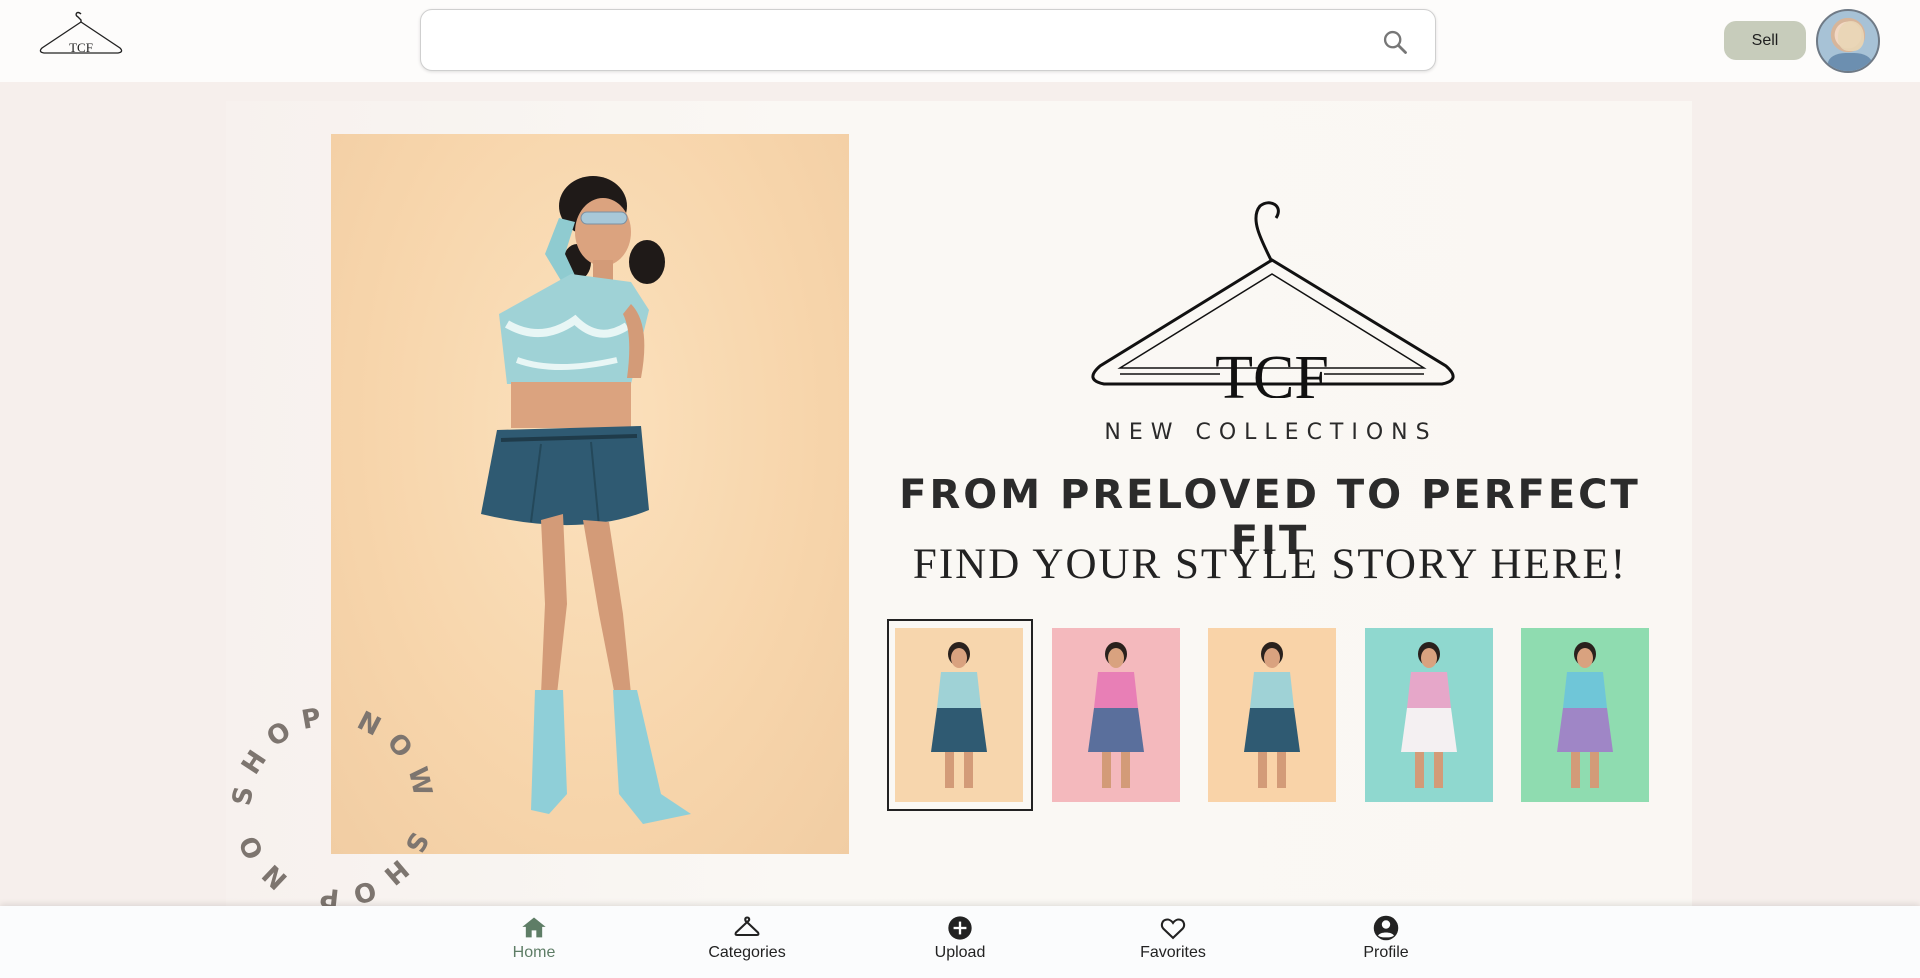  What do you see at coordinates (534, 952) in the screenshot?
I see `nav-home-label: Home` at bounding box center [534, 952].